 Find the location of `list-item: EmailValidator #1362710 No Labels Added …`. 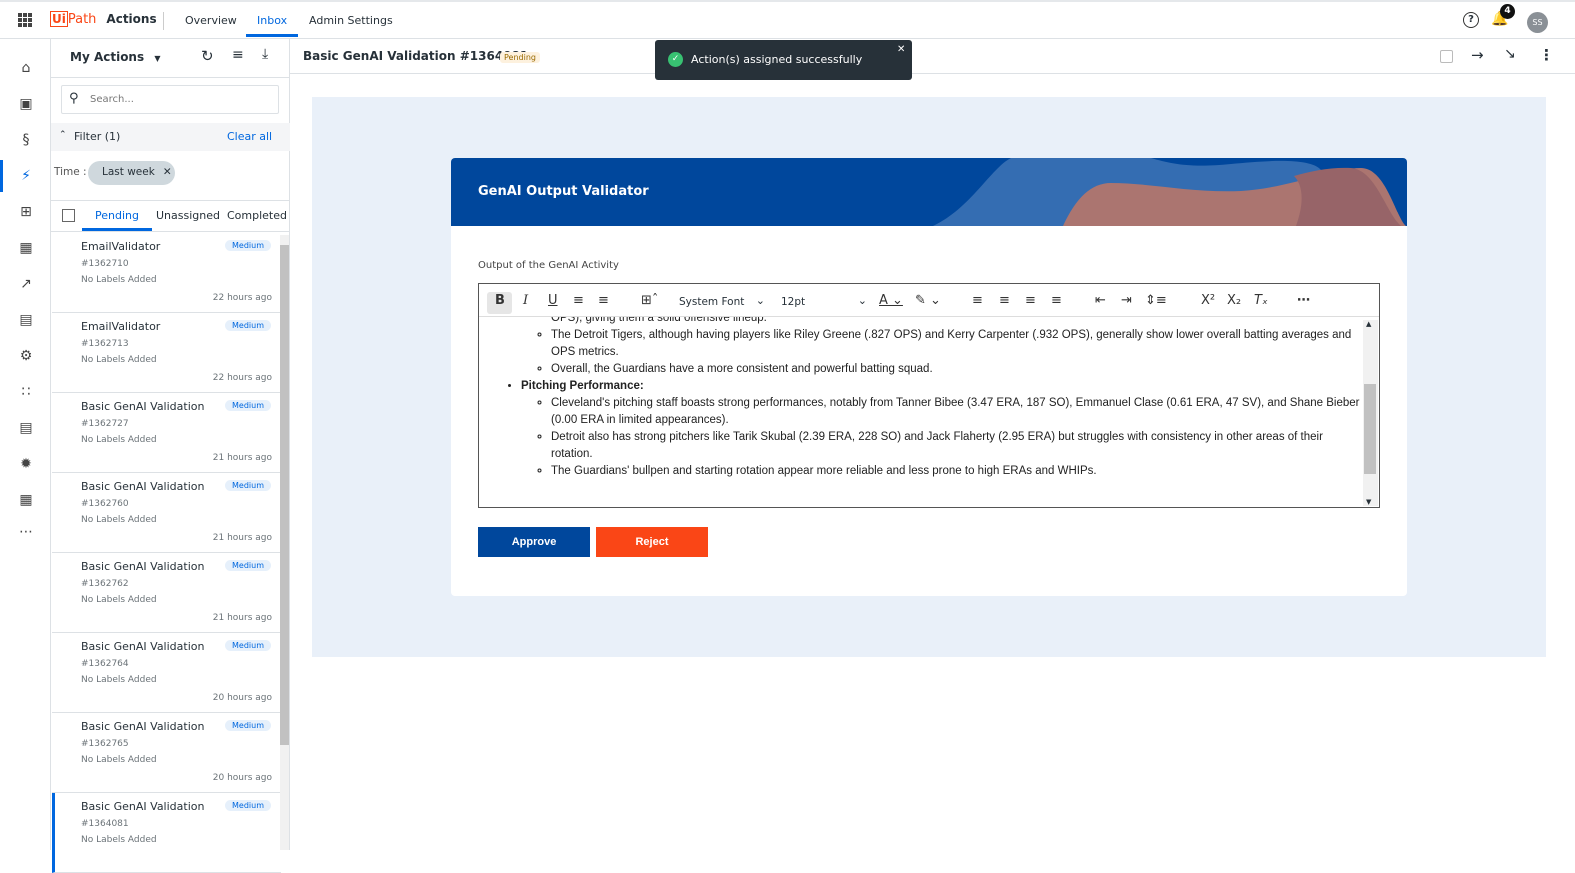

list-item: EmailValidator #1362710 No Labels Added … is located at coordinates (166, 273).